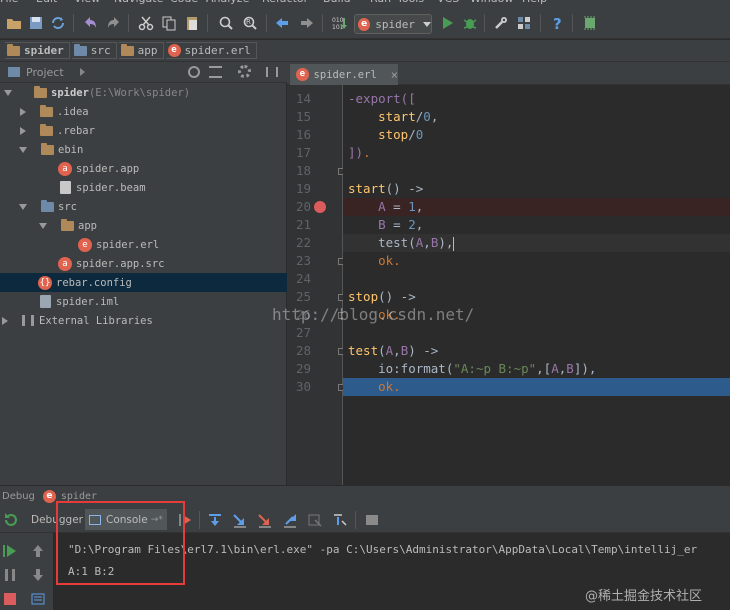 This screenshot has width=730, height=610. I want to click on tree-row-spider-app: a spider.app, so click(143, 168).